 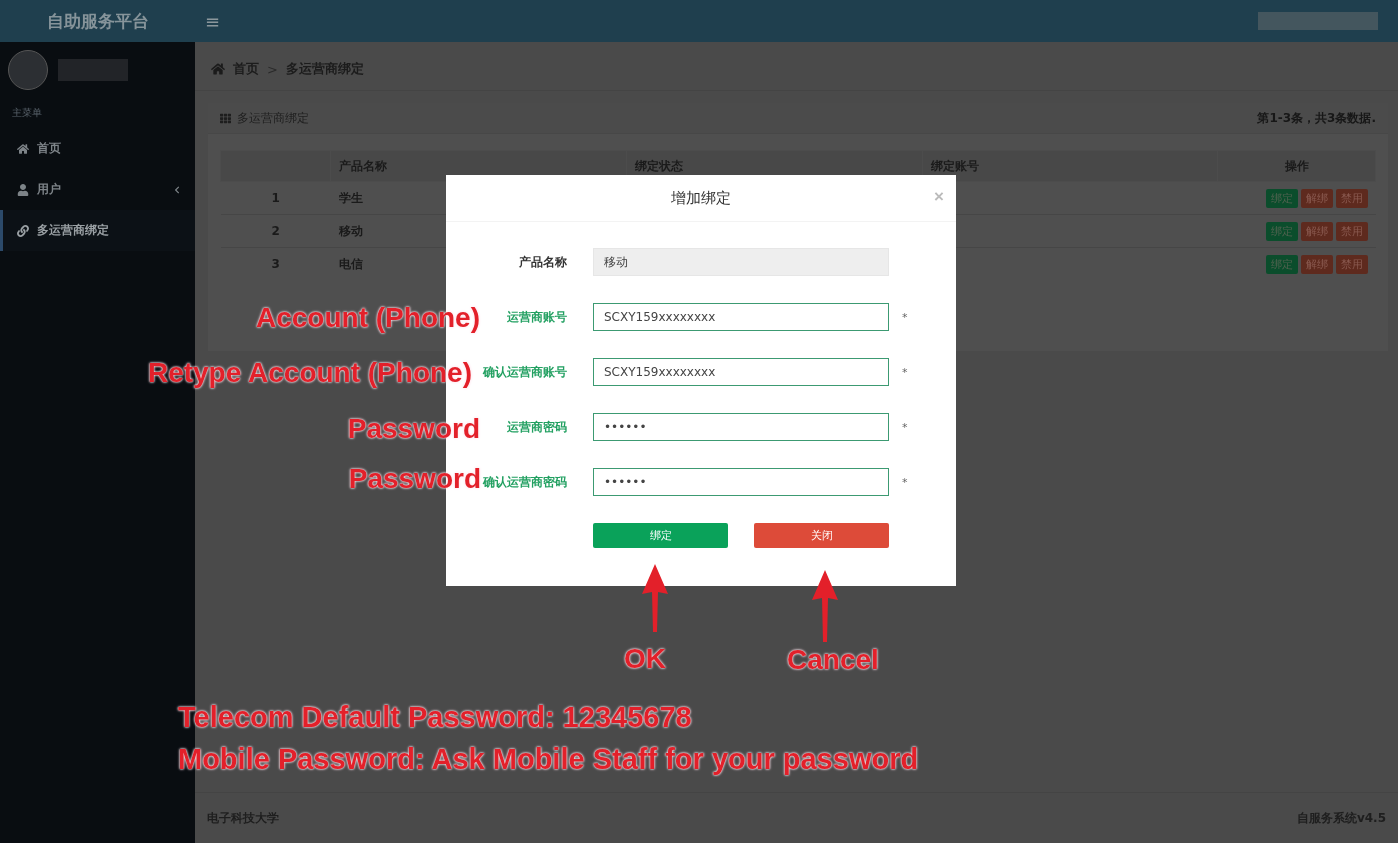 What do you see at coordinates (28, 70) in the screenshot?
I see `avatar-icon` at bounding box center [28, 70].